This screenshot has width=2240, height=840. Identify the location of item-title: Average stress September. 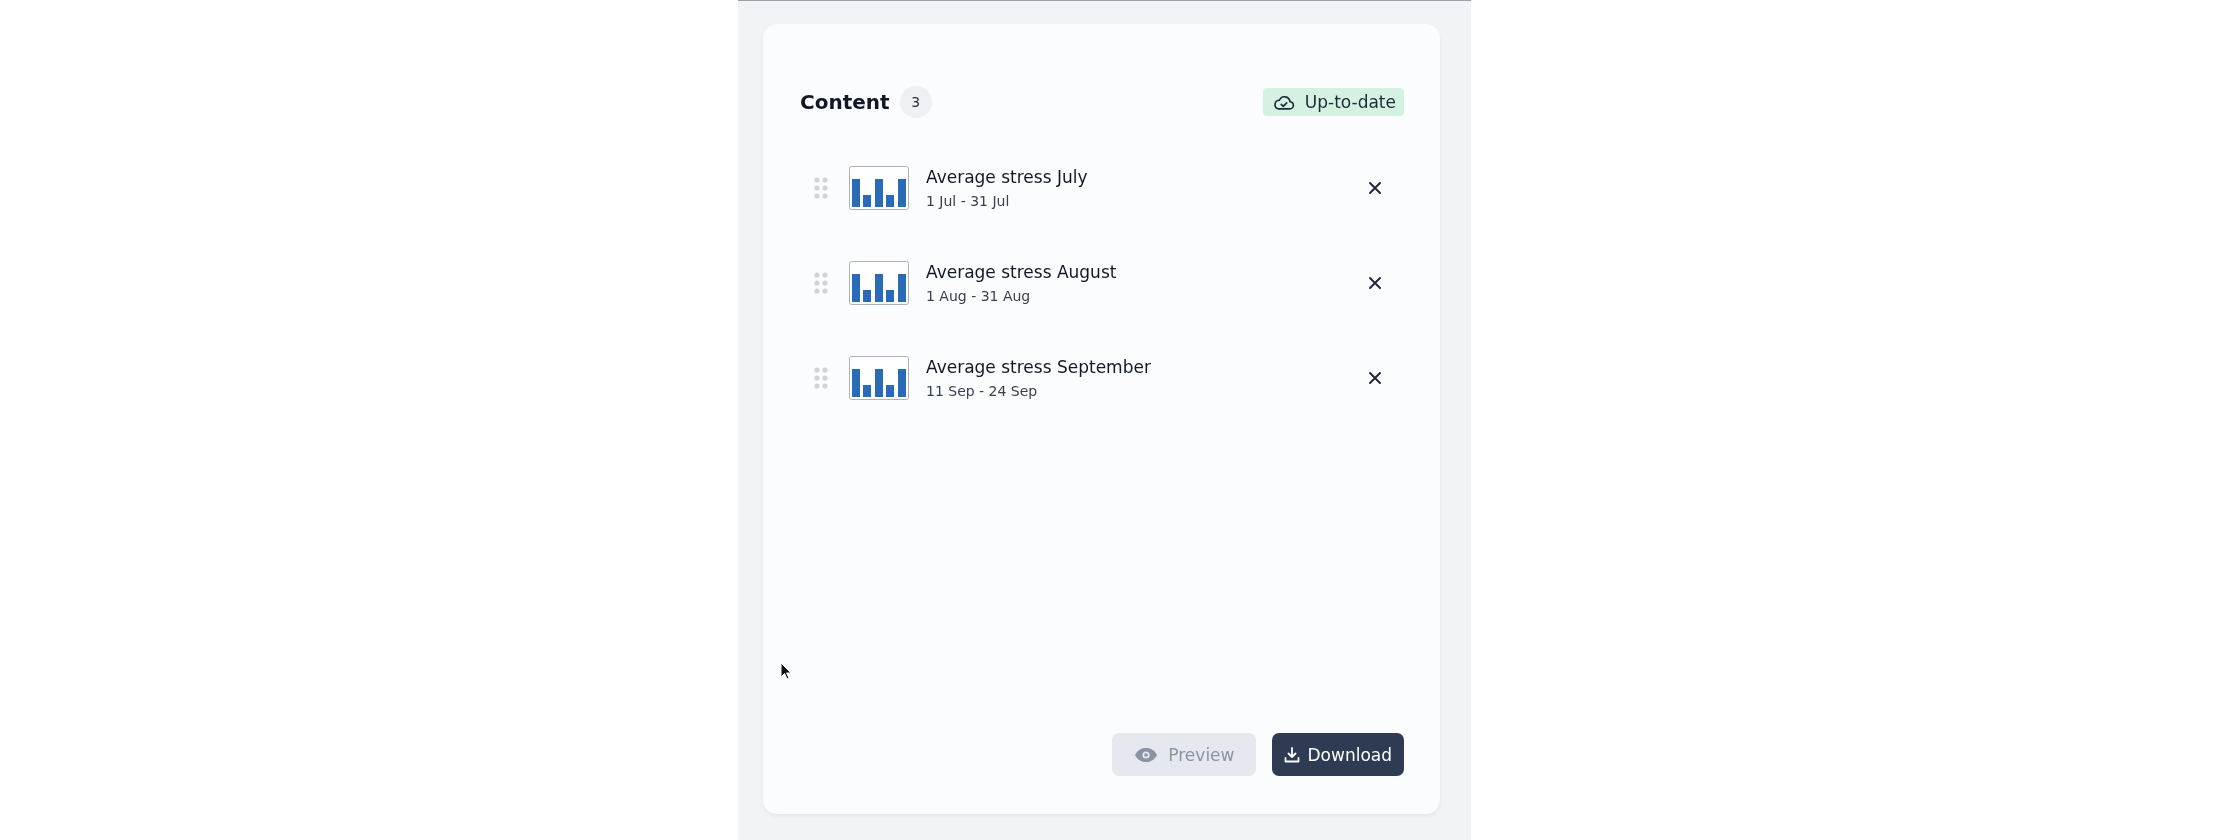
(1039, 366).